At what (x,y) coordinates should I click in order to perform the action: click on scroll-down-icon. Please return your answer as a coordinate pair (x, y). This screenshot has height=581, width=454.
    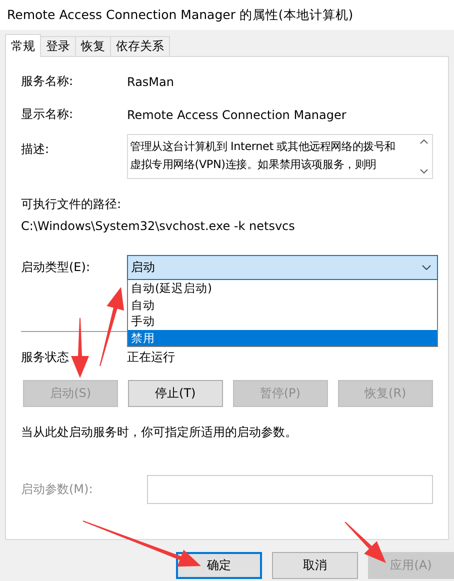
    Looking at the image, I should click on (424, 171).